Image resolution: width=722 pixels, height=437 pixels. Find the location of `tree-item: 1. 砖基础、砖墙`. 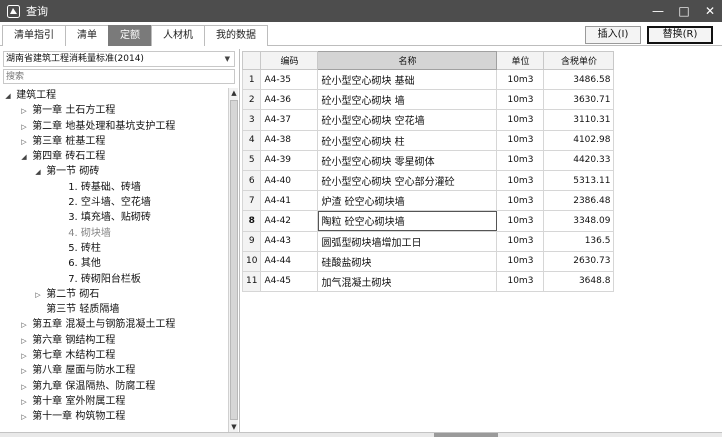

tree-item: 1. 砖基础、砖墙 is located at coordinates (115, 187).